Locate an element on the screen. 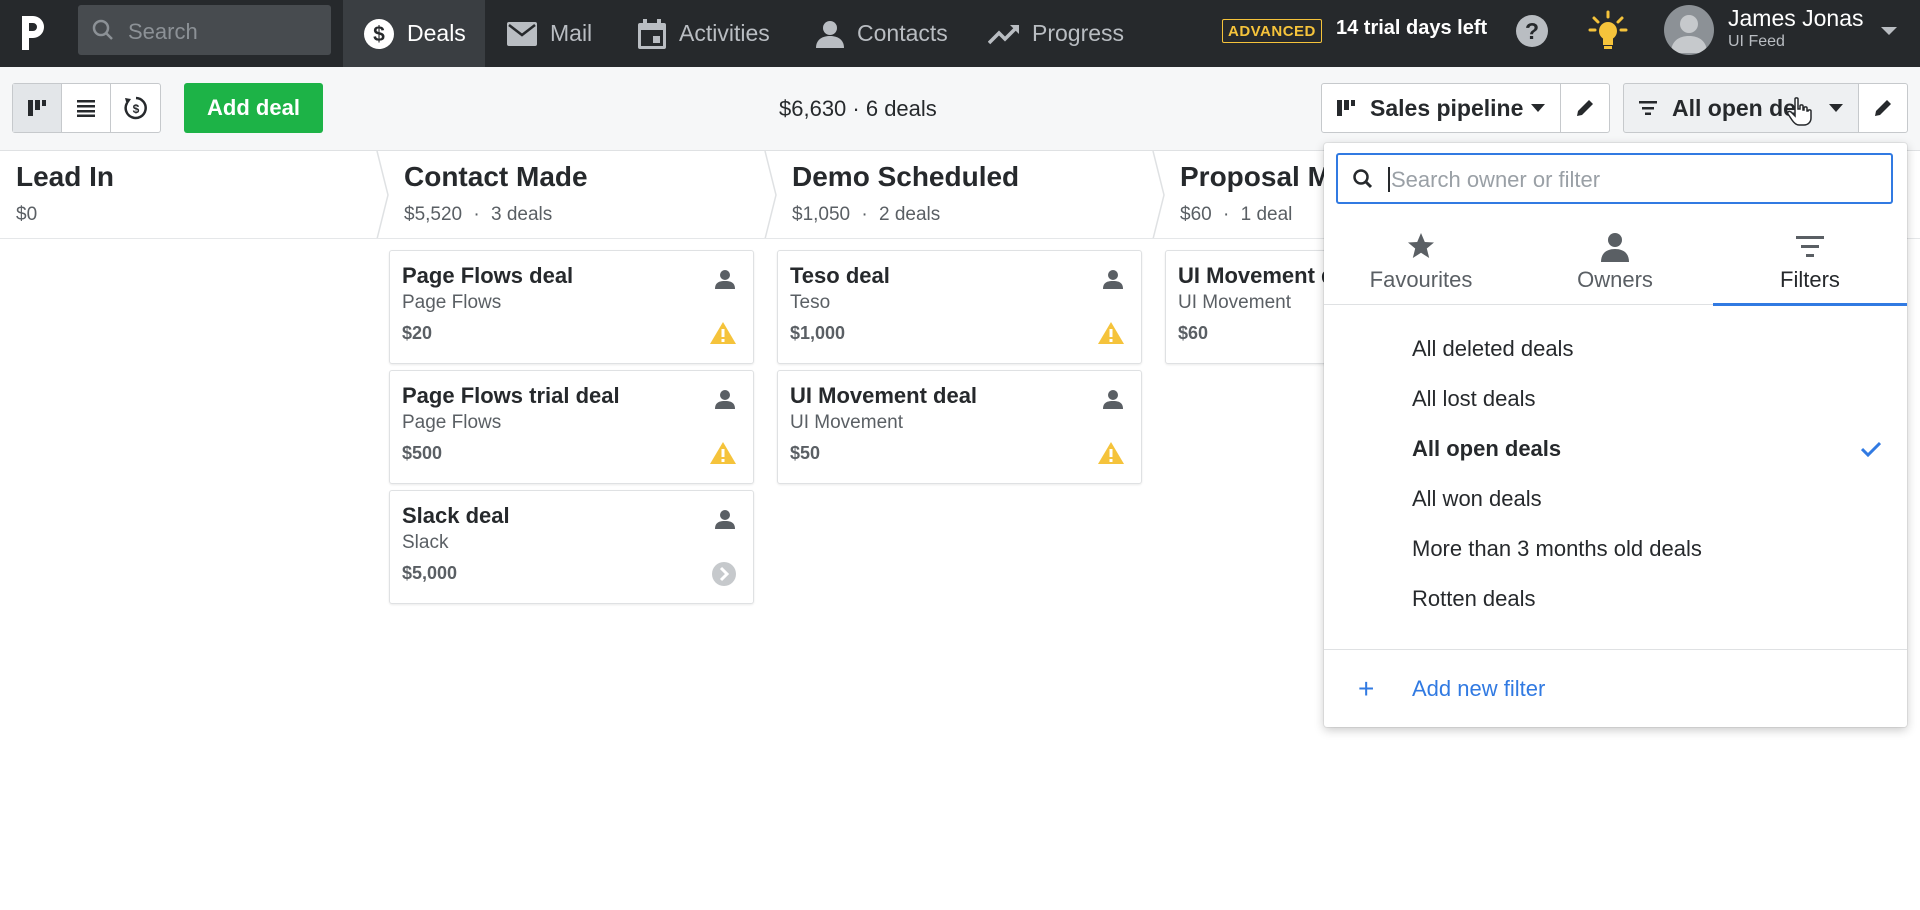  deal-title: Page Flows trial deal is located at coordinates (511, 395).